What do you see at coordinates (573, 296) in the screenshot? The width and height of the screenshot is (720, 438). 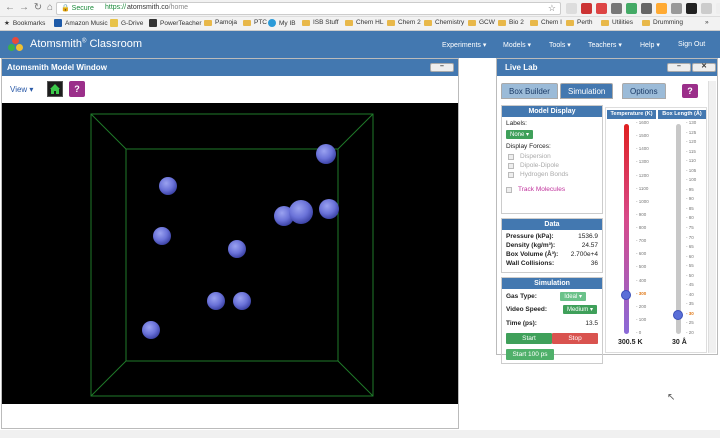 I see `gas-type-select: Ideal ▾` at bounding box center [573, 296].